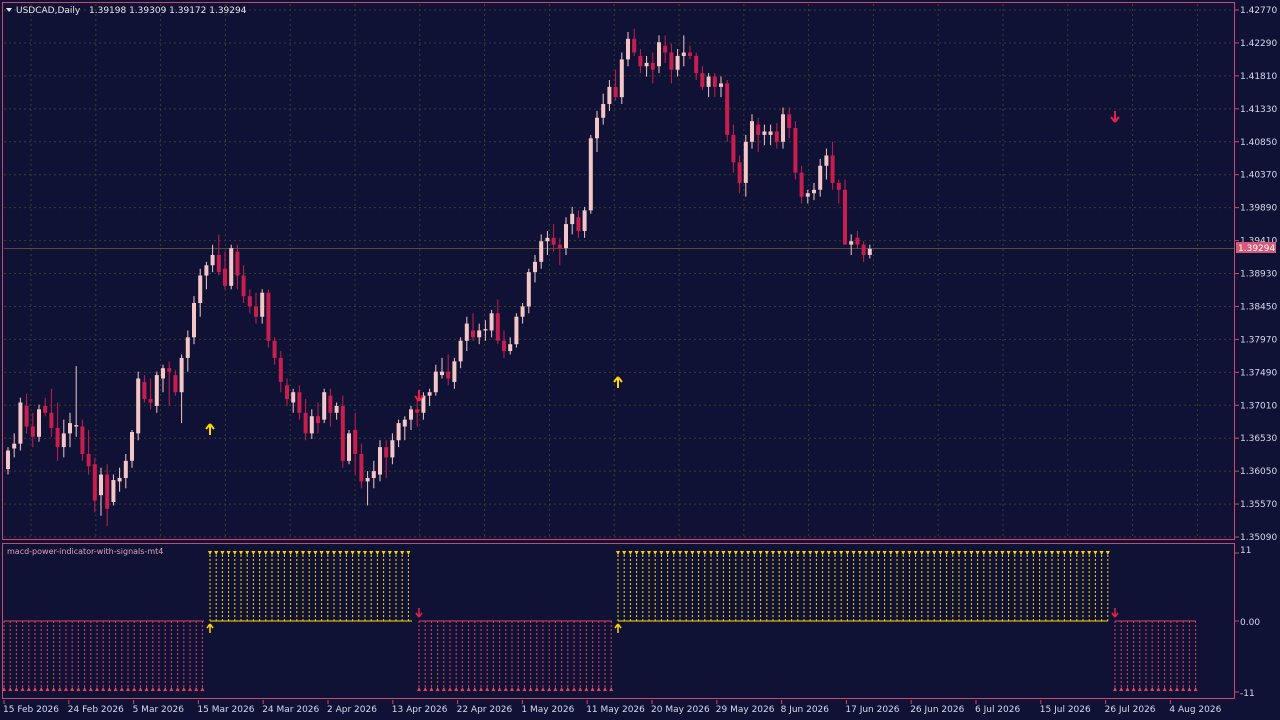 The height and width of the screenshot is (720, 1280). I want to click on price-tick-label: 1.40370, so click(1258, 176).